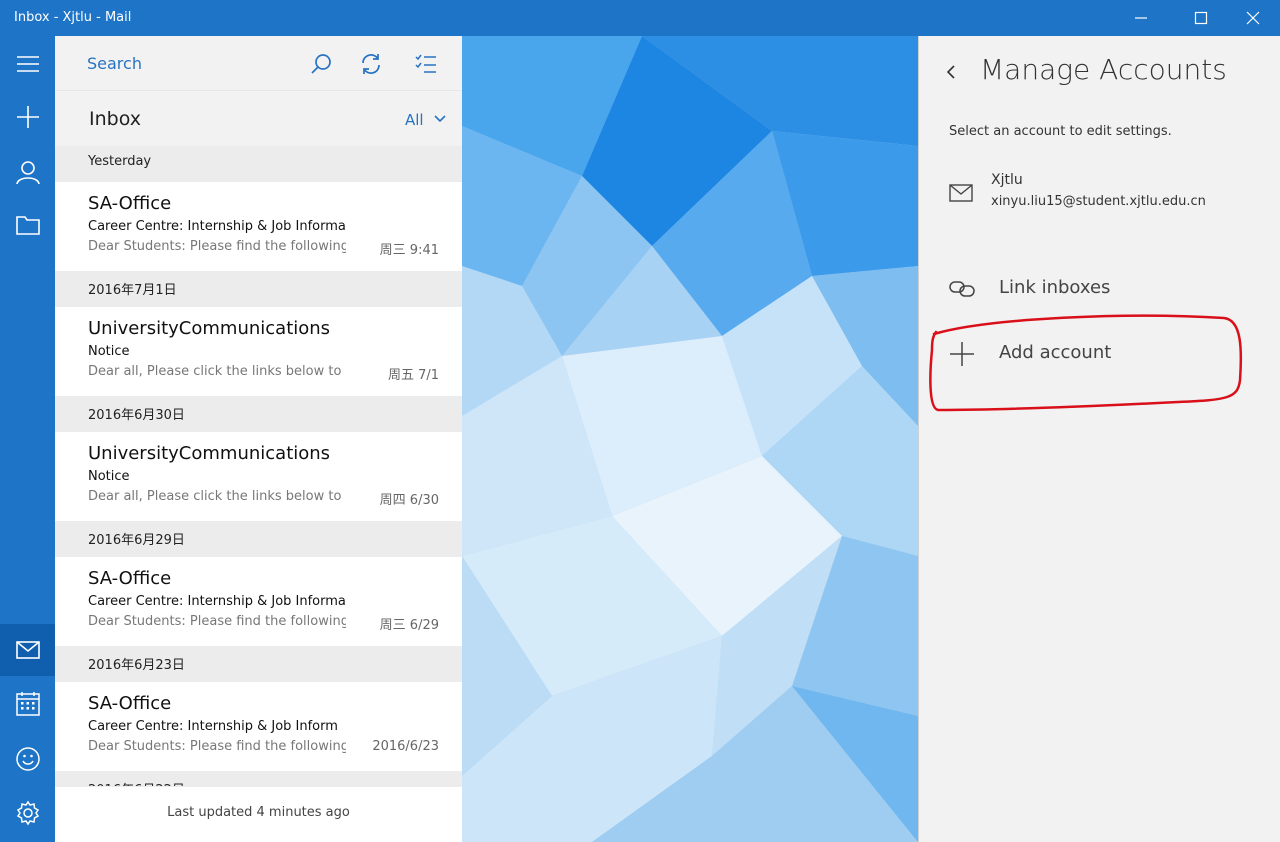  I want to click on settings-icon, so click(27, 813).